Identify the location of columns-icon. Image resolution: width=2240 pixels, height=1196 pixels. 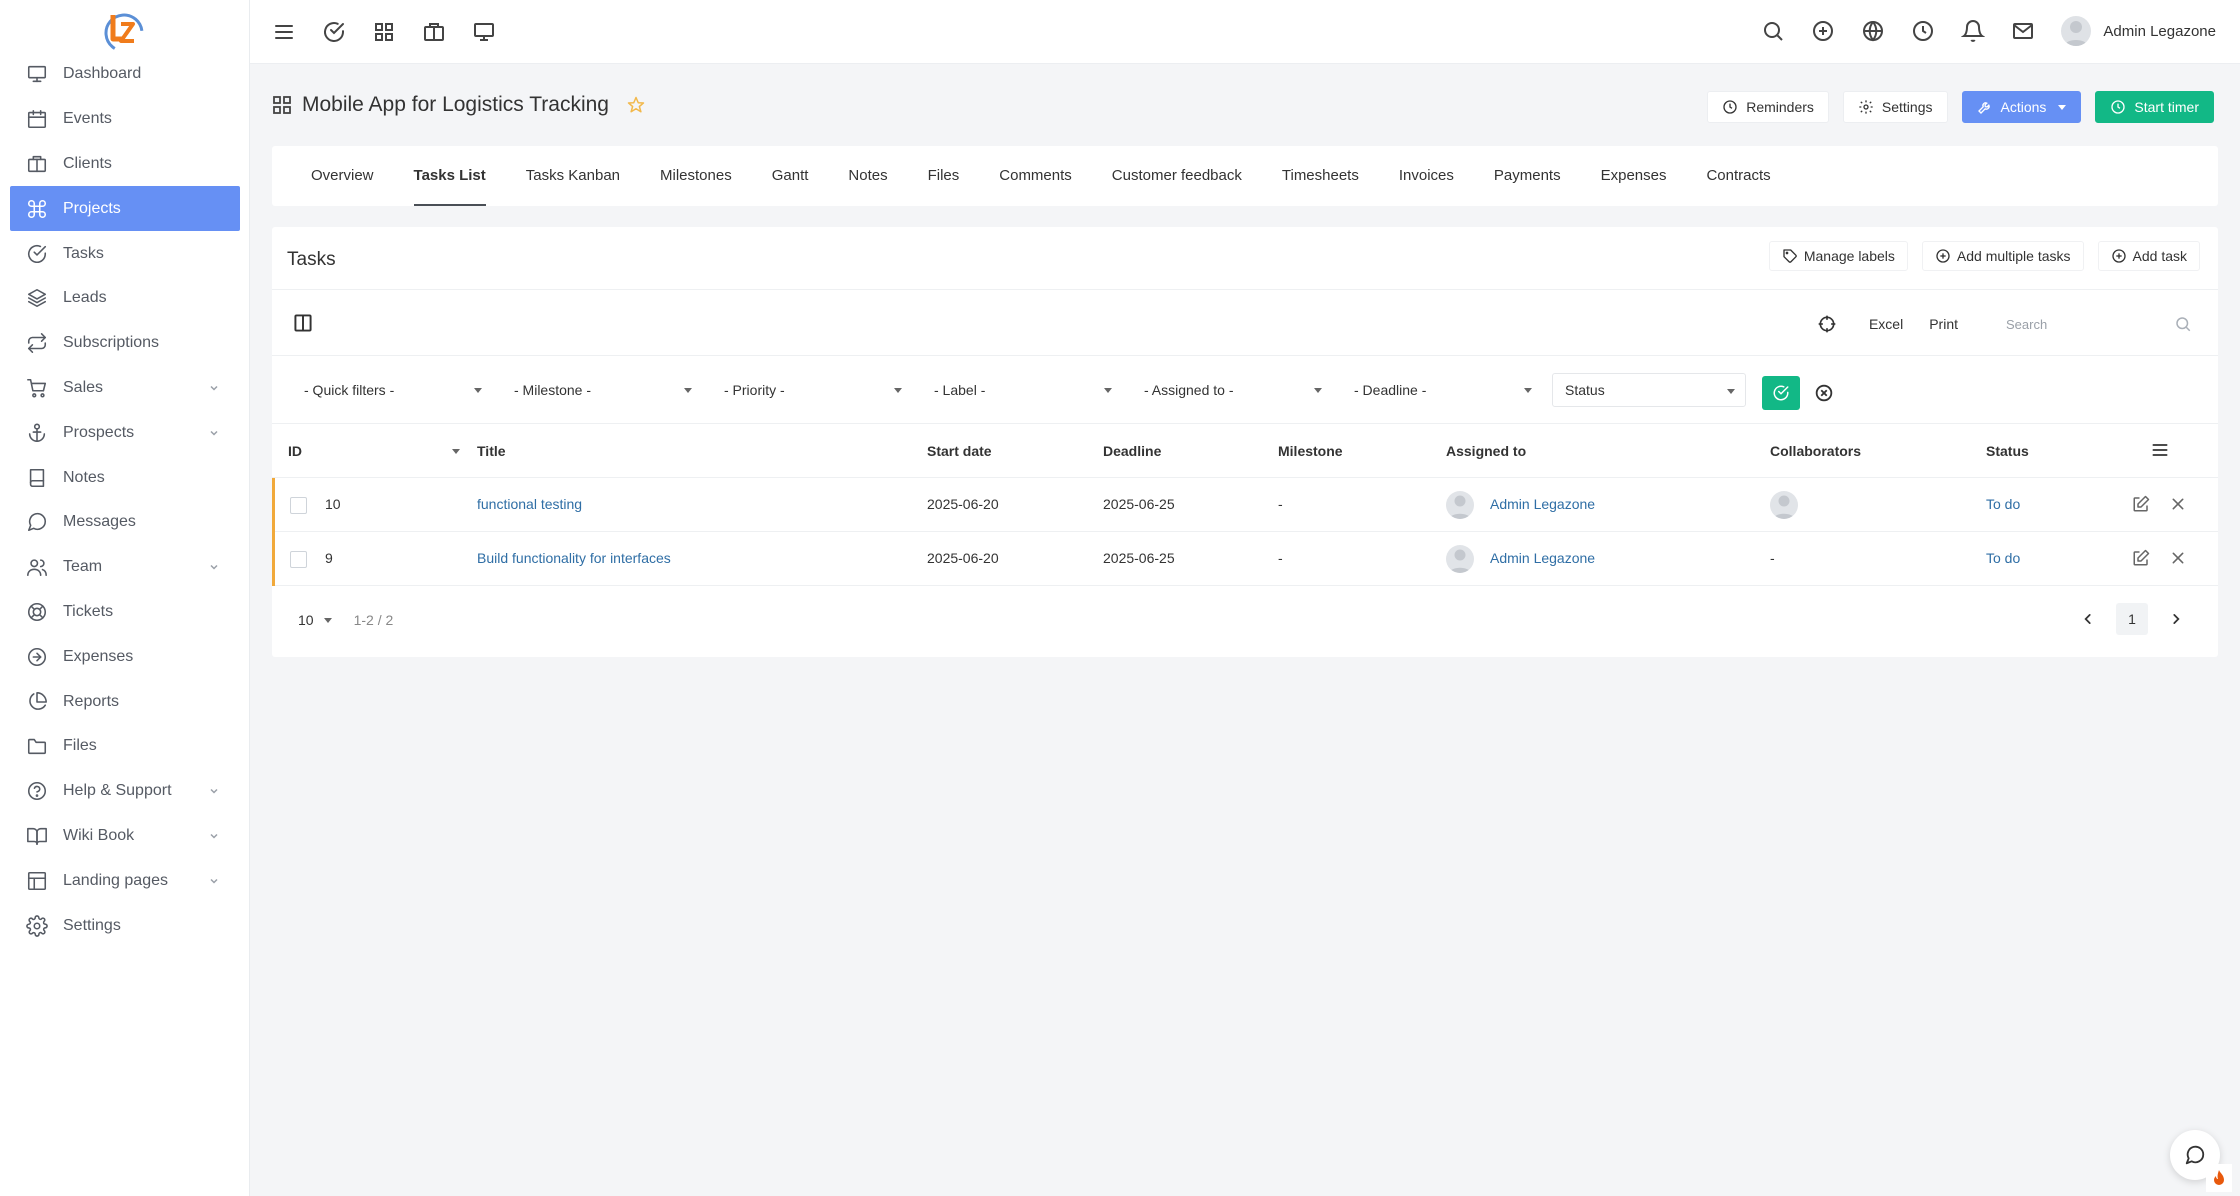
(303, 323).